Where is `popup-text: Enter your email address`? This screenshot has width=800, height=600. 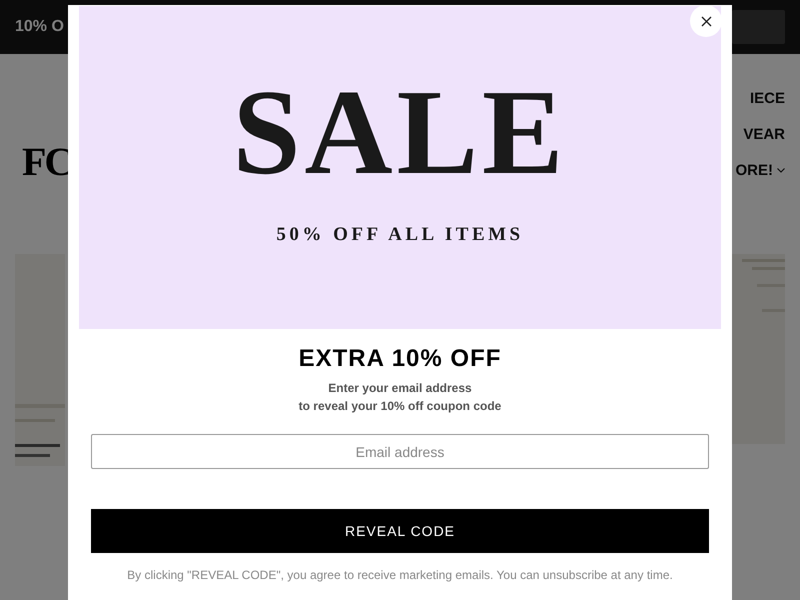 popup-text: Enter your email address is located at coordinates (400, 388).